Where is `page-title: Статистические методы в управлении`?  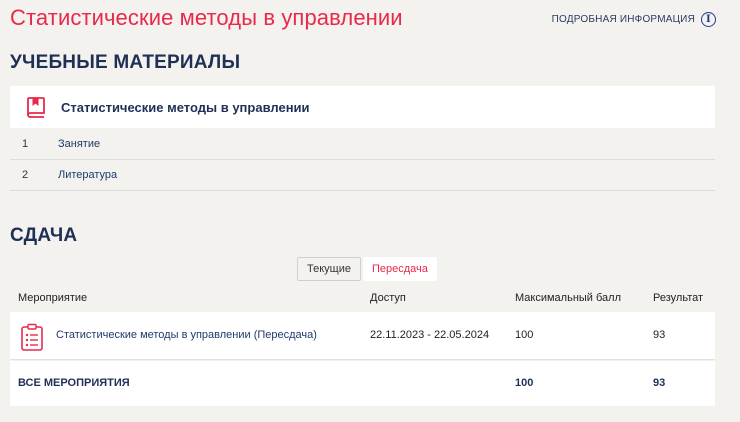
page-title: Статистические методы в управлении is located at coordinates (206, 17).